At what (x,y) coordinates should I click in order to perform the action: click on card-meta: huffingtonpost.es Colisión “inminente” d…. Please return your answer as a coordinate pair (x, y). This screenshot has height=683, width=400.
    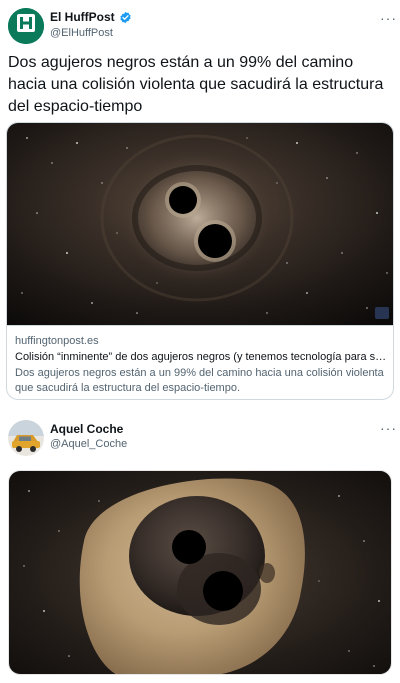
    Looking at the image, I should click on (200, 362).